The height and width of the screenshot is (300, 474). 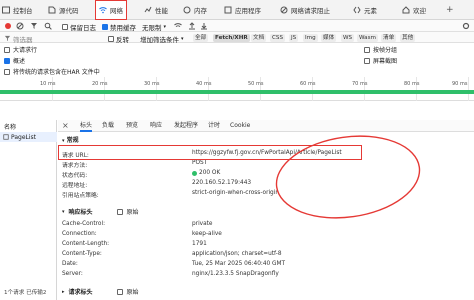 I want to click on tab-network: 网络, so click(x=111, y=10).